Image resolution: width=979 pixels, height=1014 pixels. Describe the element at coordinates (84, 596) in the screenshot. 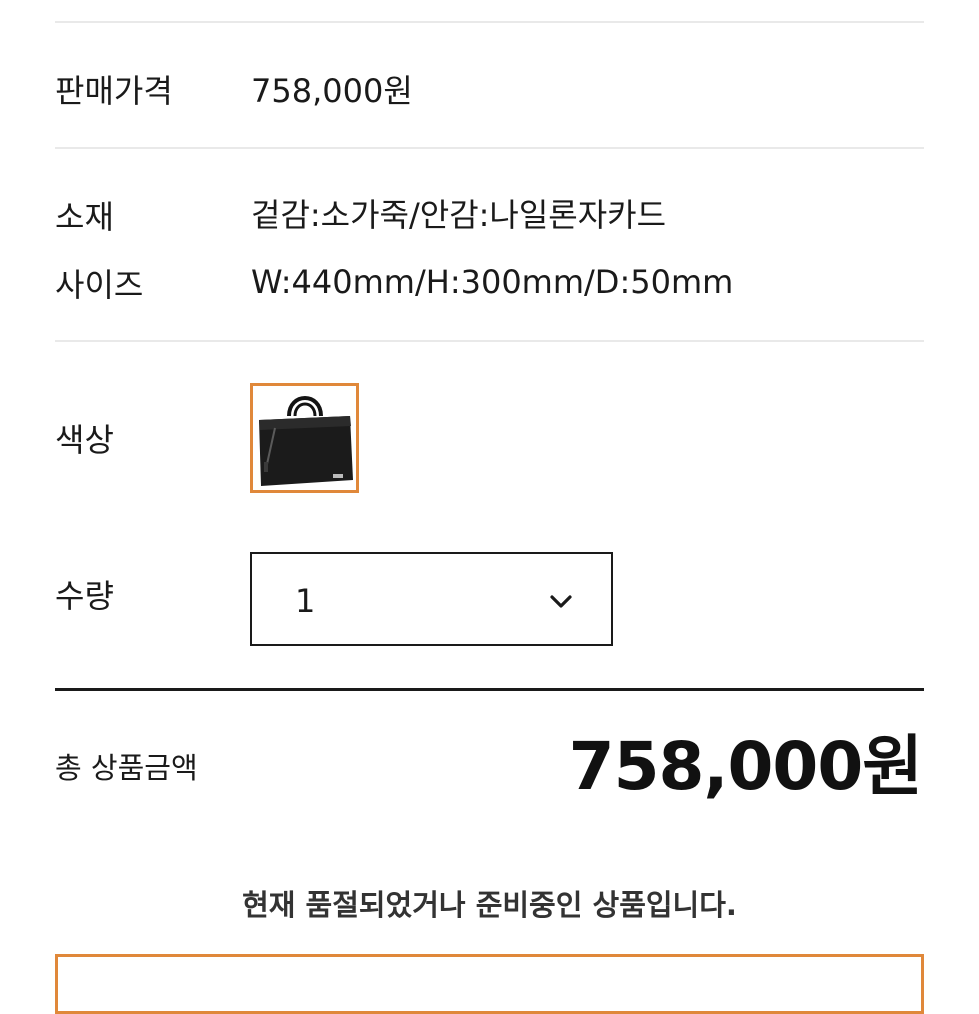

I see `quantity-label: 수량` at that location.